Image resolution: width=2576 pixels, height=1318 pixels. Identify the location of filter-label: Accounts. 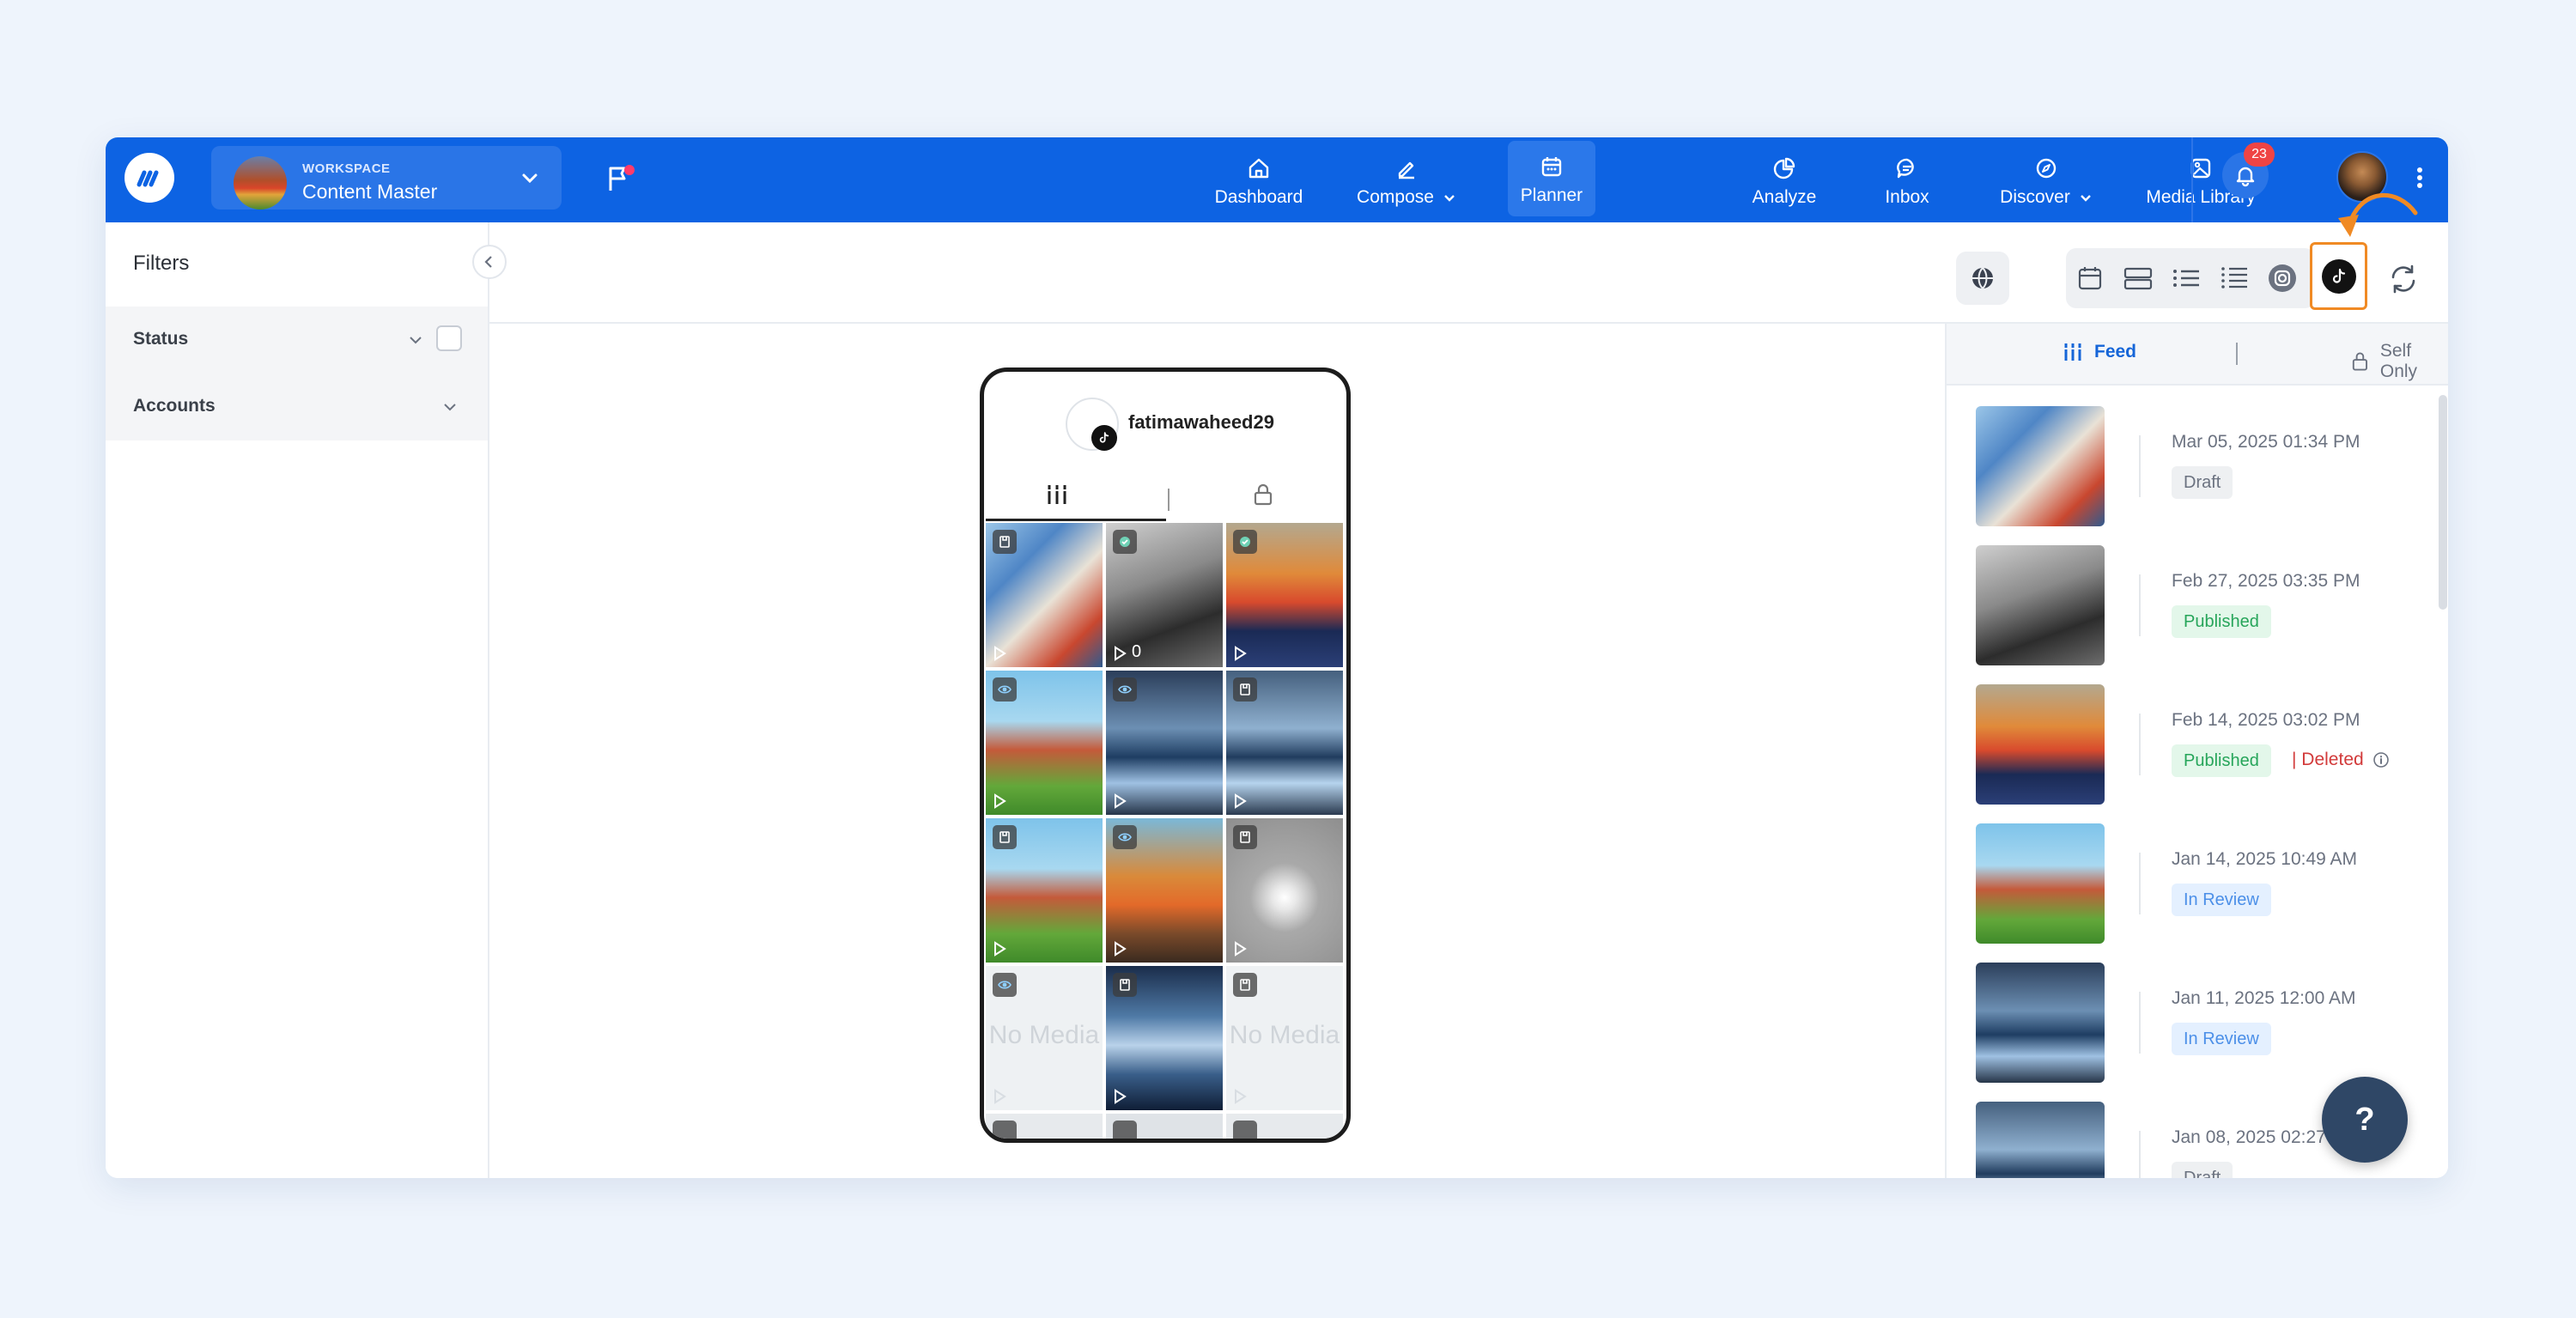
(175, 406).